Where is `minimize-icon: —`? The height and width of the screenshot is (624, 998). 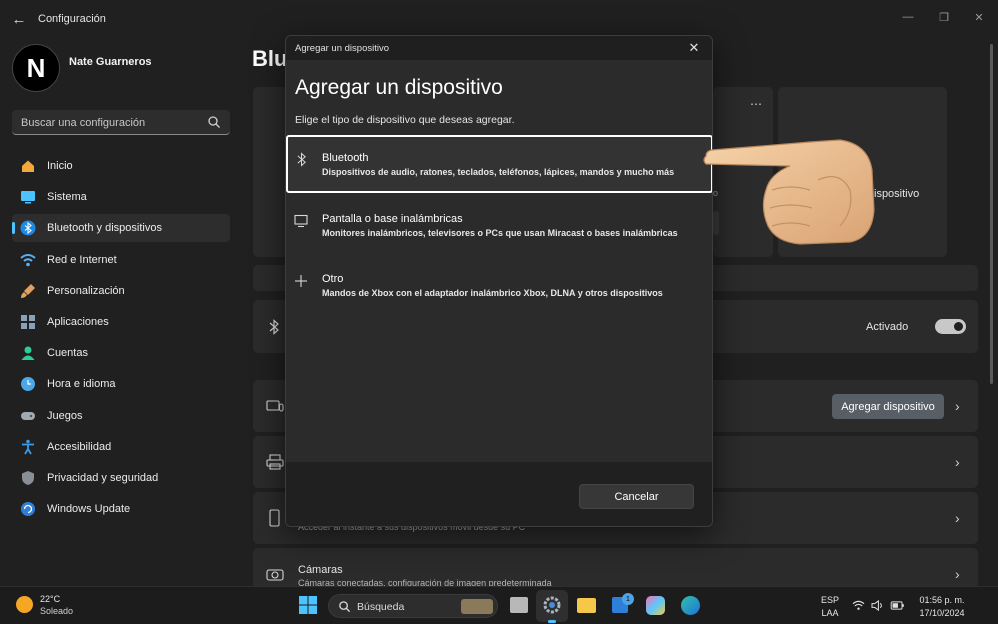
minimize-icon: — is located at coordinates (908, 17).